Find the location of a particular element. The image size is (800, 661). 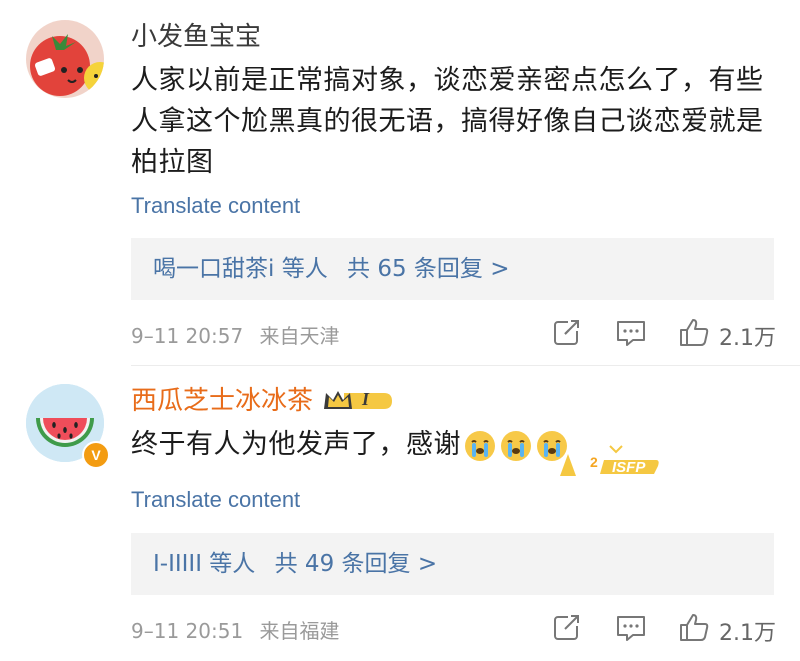

replies-box: 喝一口甜茶i 等人 共 65 条回复 > is located at coordinates (452, 269).